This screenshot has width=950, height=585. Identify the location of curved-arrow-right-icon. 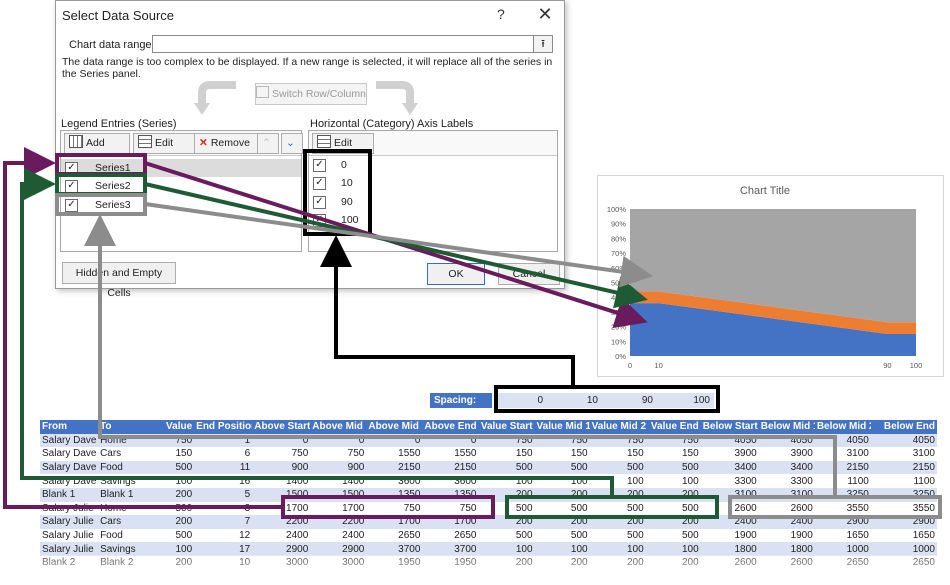
(397, 98).